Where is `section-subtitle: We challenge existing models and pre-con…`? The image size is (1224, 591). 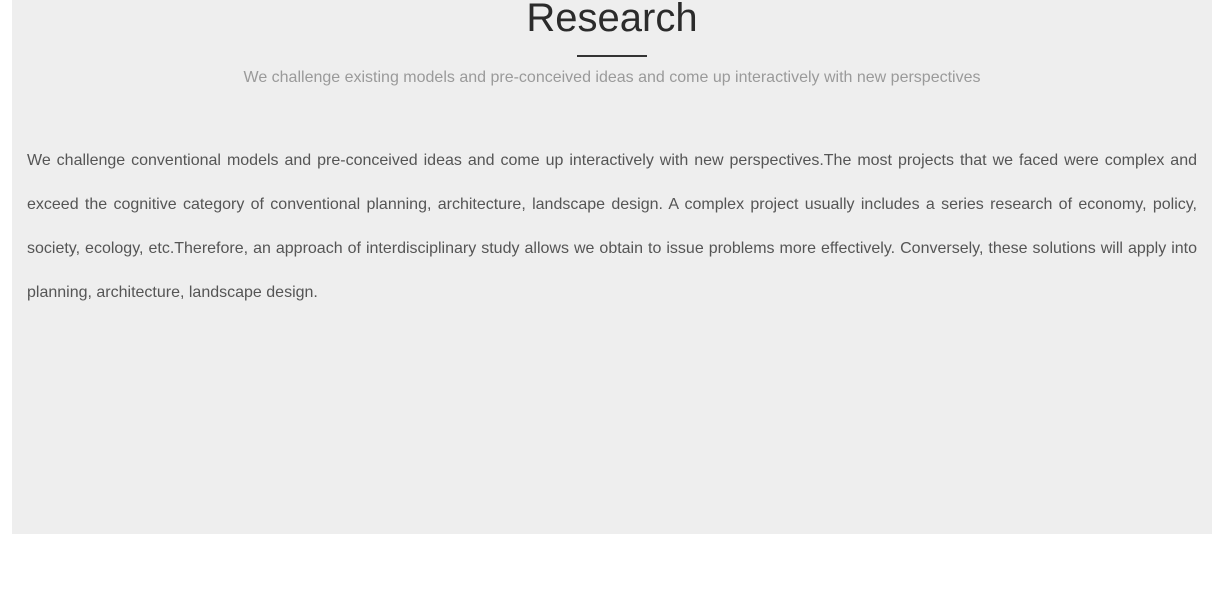 section-subtitle: We challenge existing models and pre-con… is located at coordinates (612, 77).